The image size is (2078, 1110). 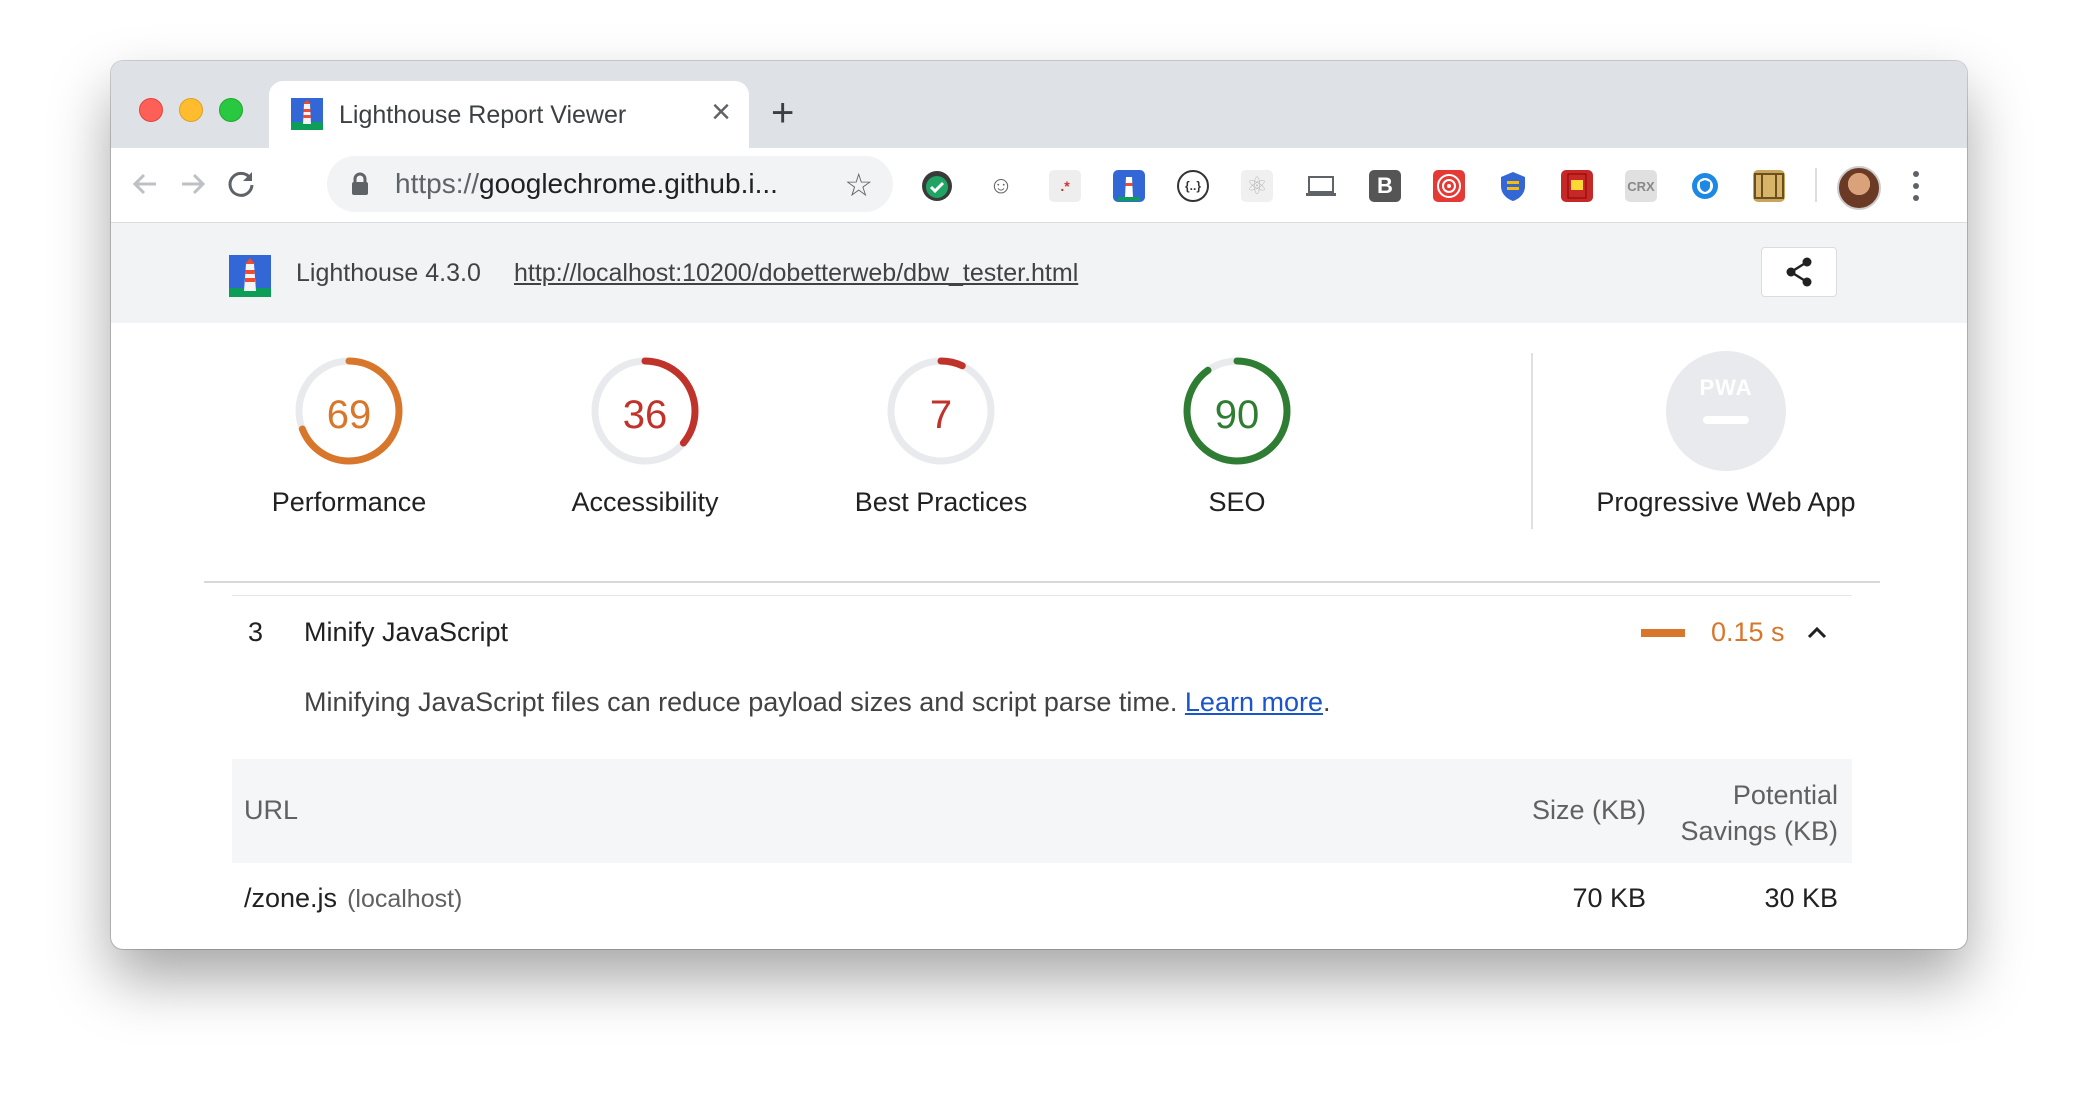 I want to click on toolbar-separator, so click(x=1816, y=185).